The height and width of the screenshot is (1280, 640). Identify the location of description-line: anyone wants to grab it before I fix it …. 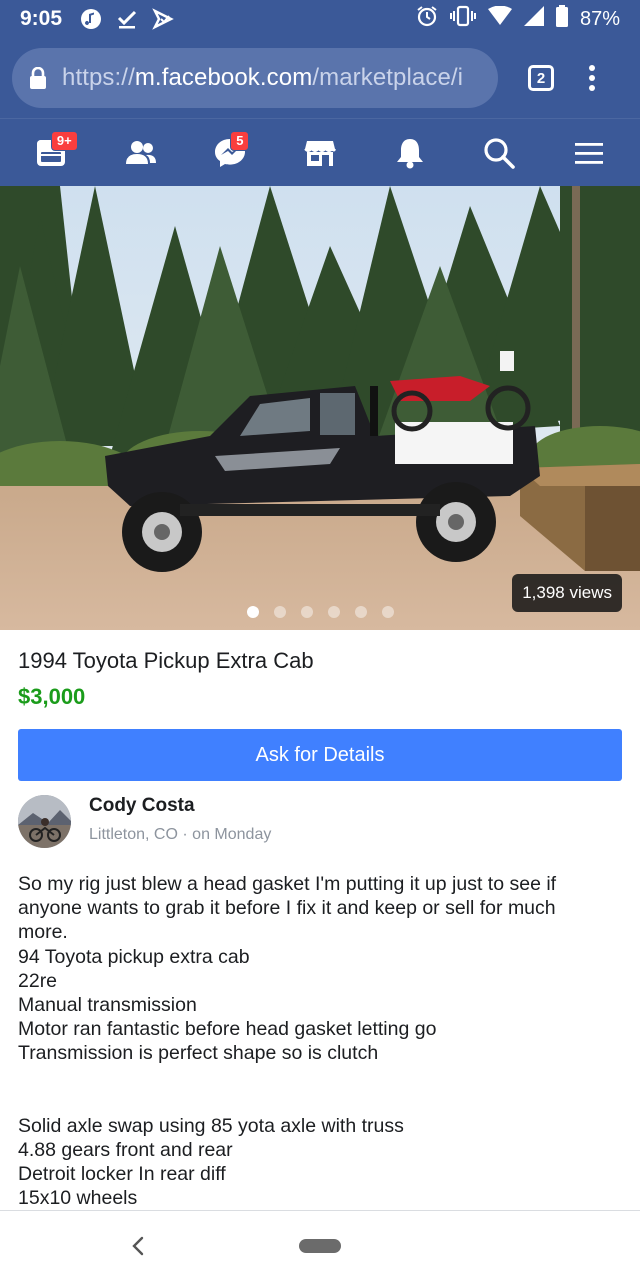
(287, 908).